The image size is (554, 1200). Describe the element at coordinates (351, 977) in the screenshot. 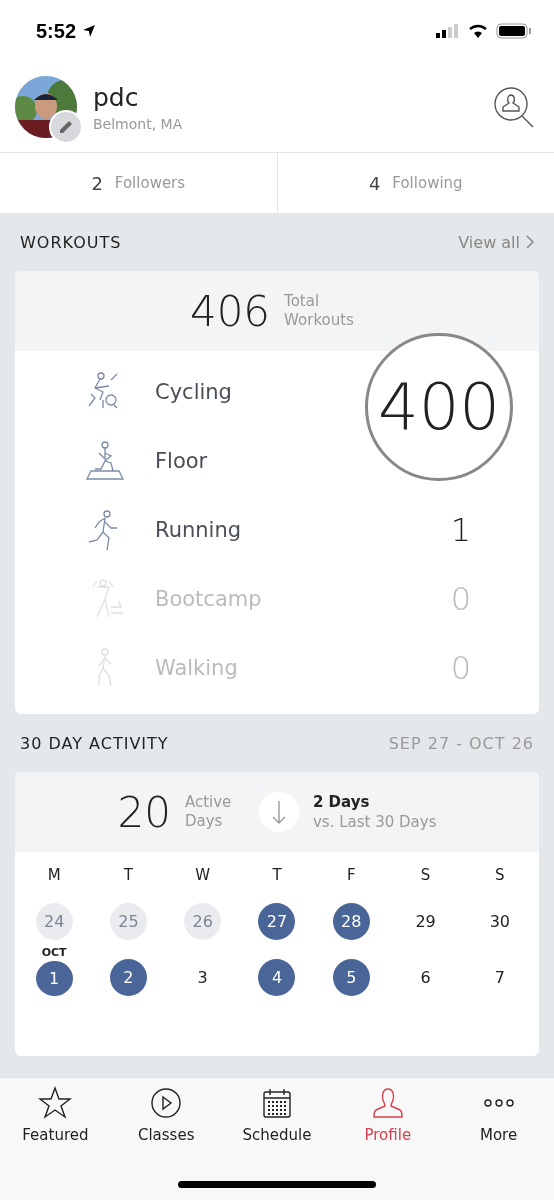

I see `calendar-day: 5` at that location.